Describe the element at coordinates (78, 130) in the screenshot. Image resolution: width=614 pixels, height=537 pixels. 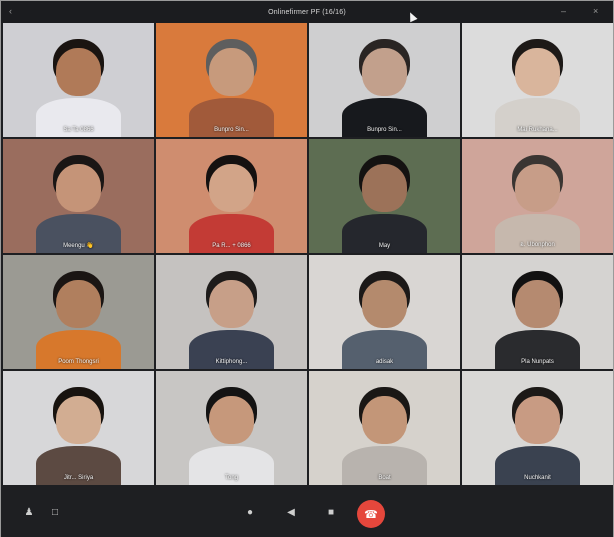
I see `participant-name: Sa Ta 0866` at that location.